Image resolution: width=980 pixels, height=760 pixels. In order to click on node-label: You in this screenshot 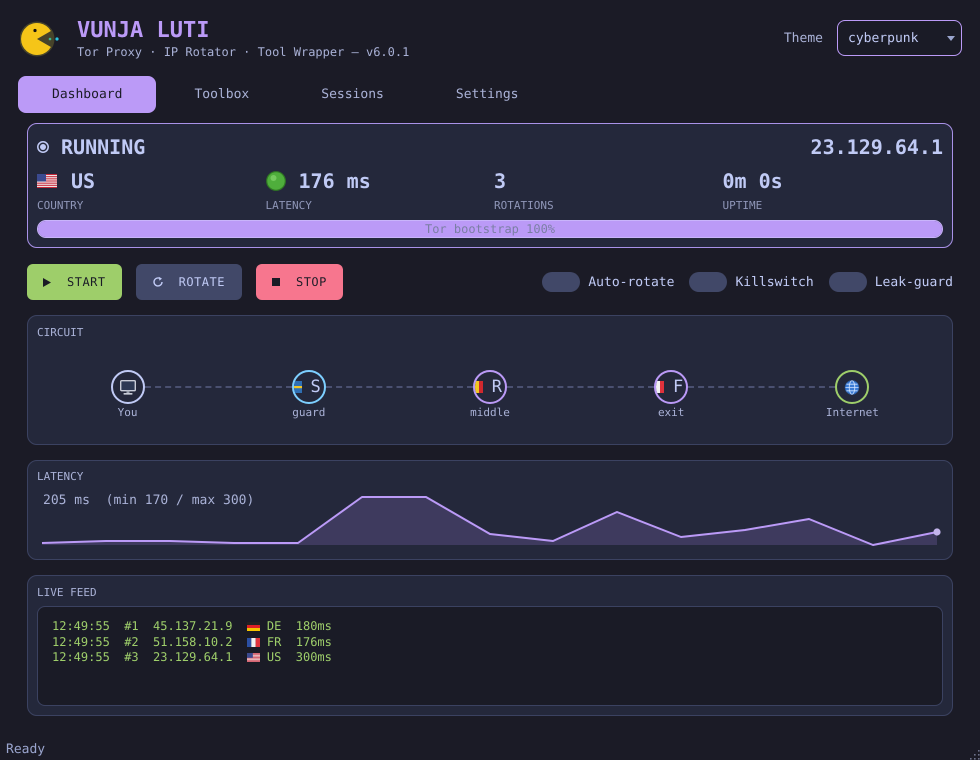, I will do `click(128, 413)`.